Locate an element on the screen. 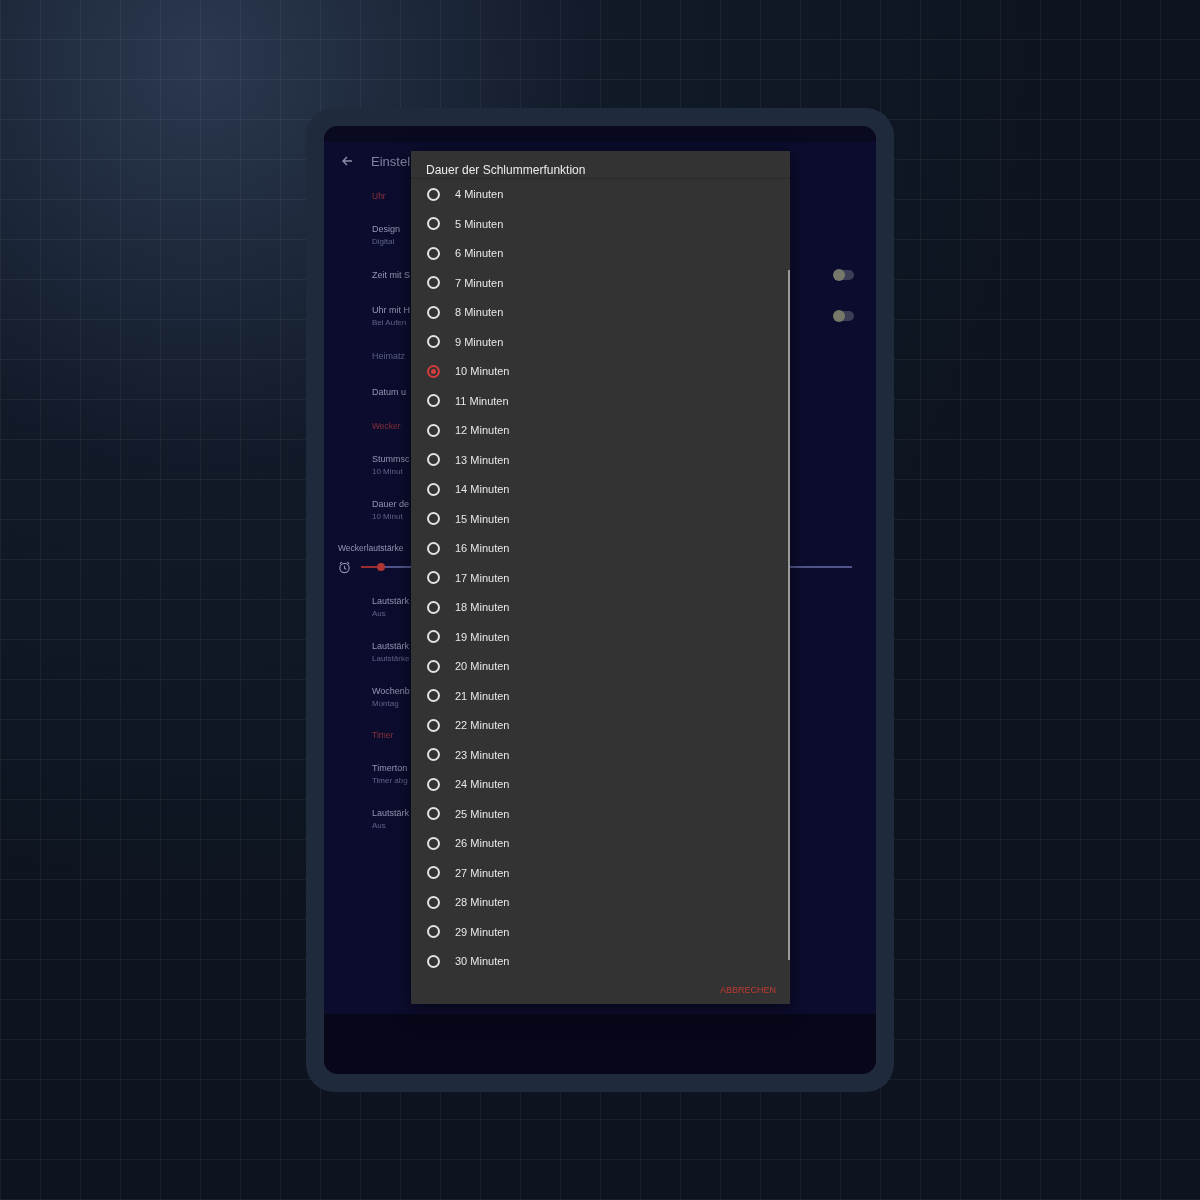 The image size is (1200, 1200). radio-option: 25 Minuten is located at coordinates (600, 814).